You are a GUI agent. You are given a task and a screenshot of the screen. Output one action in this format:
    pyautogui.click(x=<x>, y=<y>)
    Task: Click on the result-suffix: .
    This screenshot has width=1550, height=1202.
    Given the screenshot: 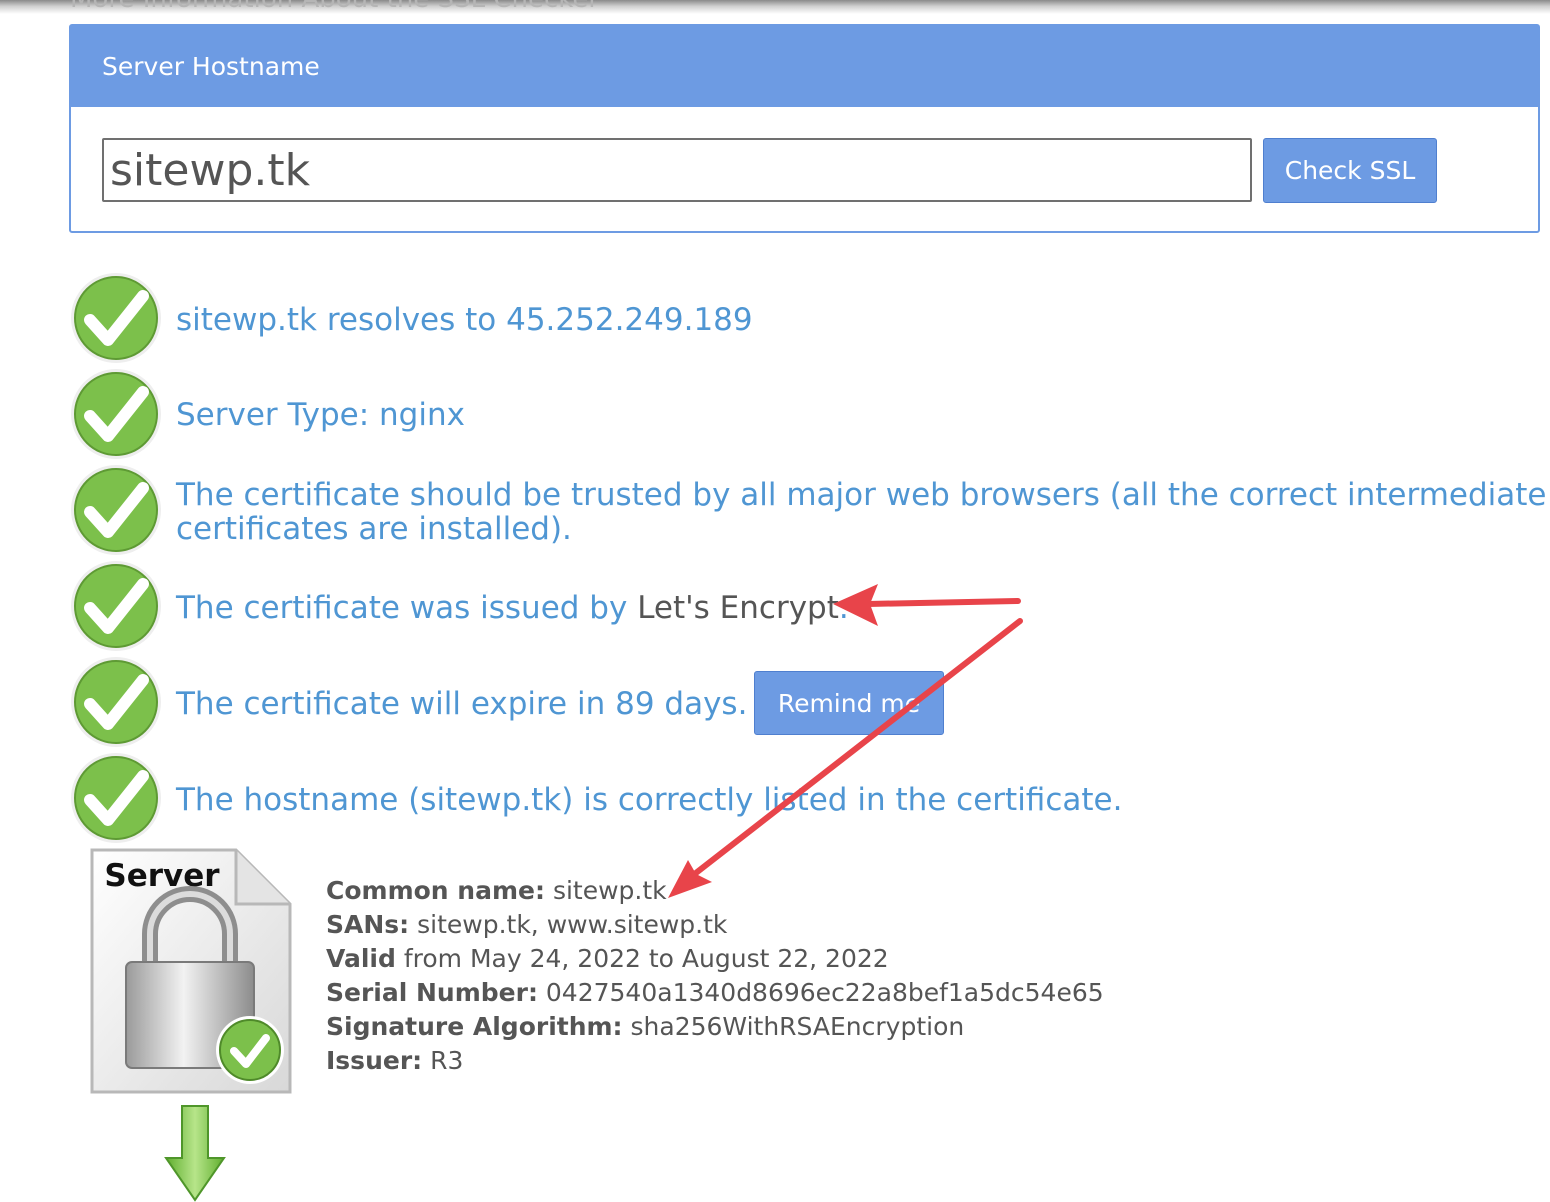 What is the action you would take?
    pyautogui.click(x=843, y=608)
    